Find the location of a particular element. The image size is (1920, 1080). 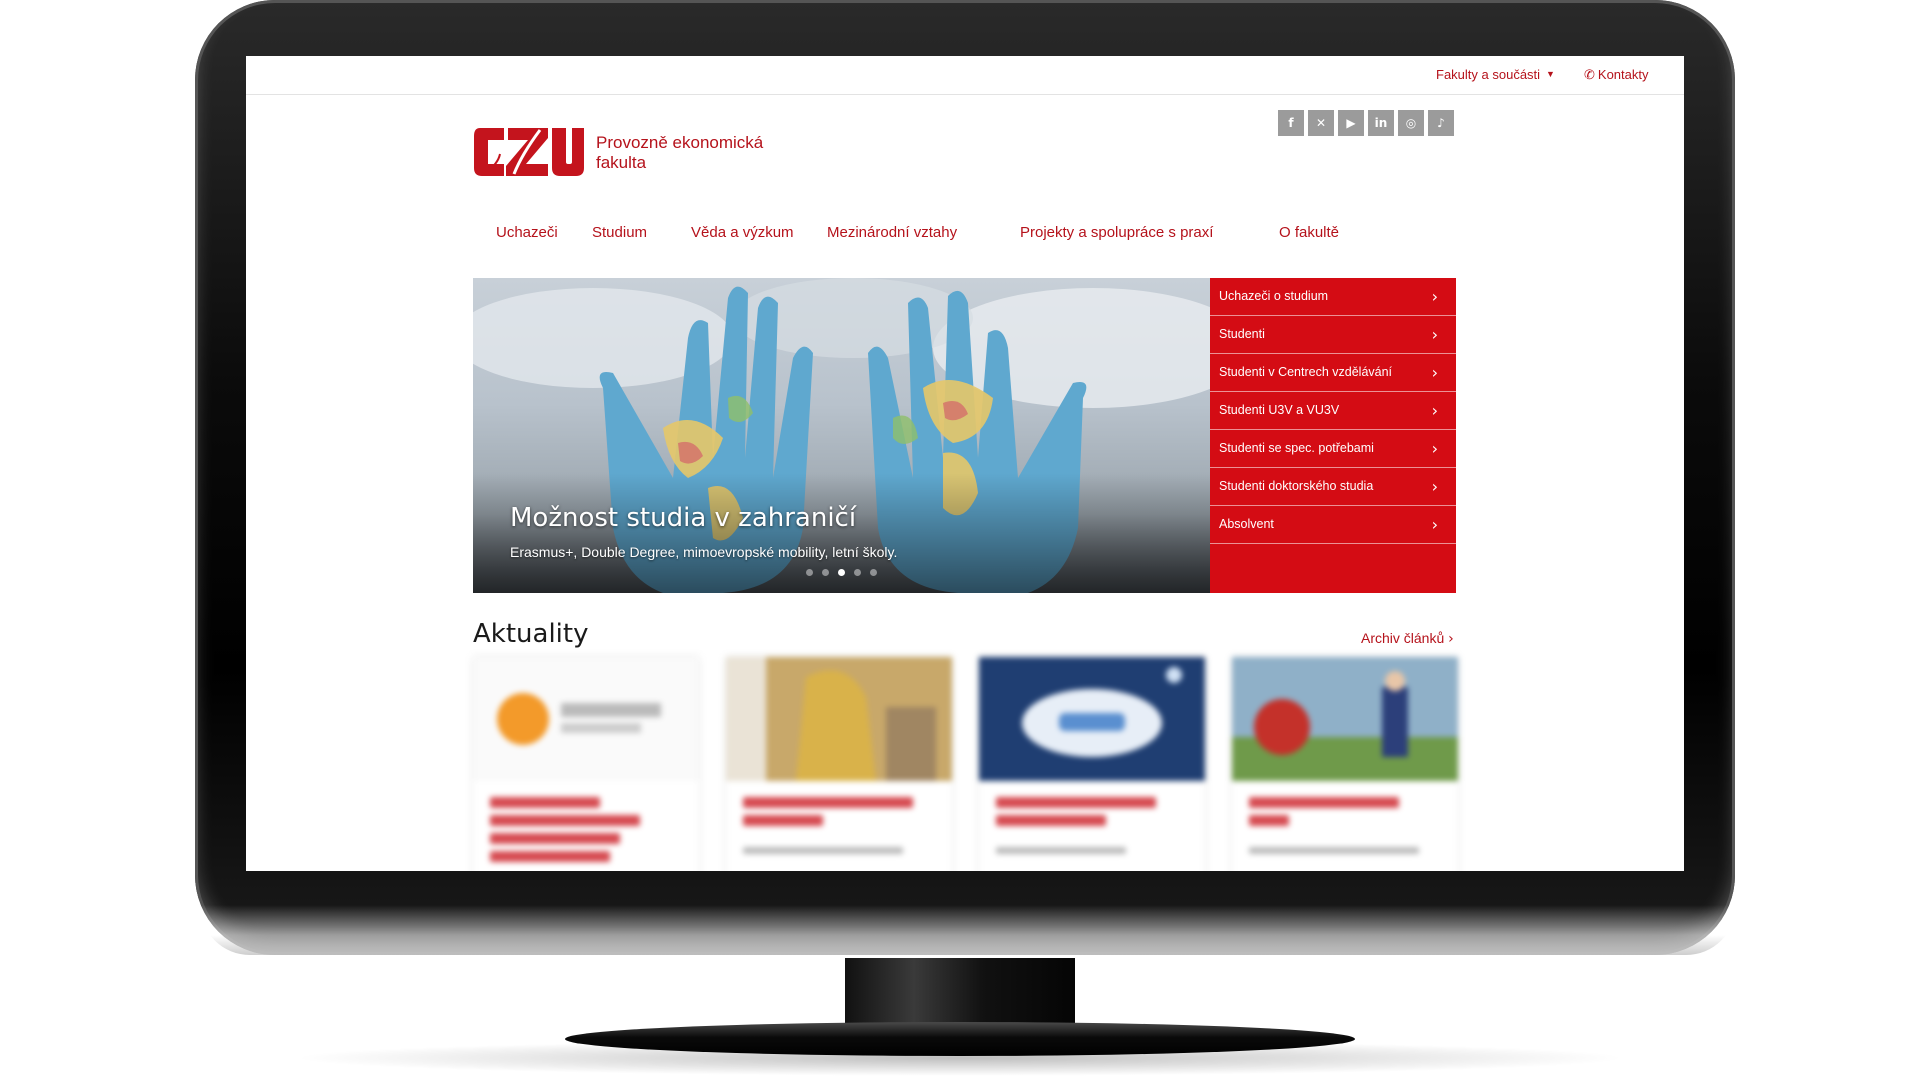

side-item-label: Studenti v Centrech vzdělávání is located at coordinates (1306, 372).